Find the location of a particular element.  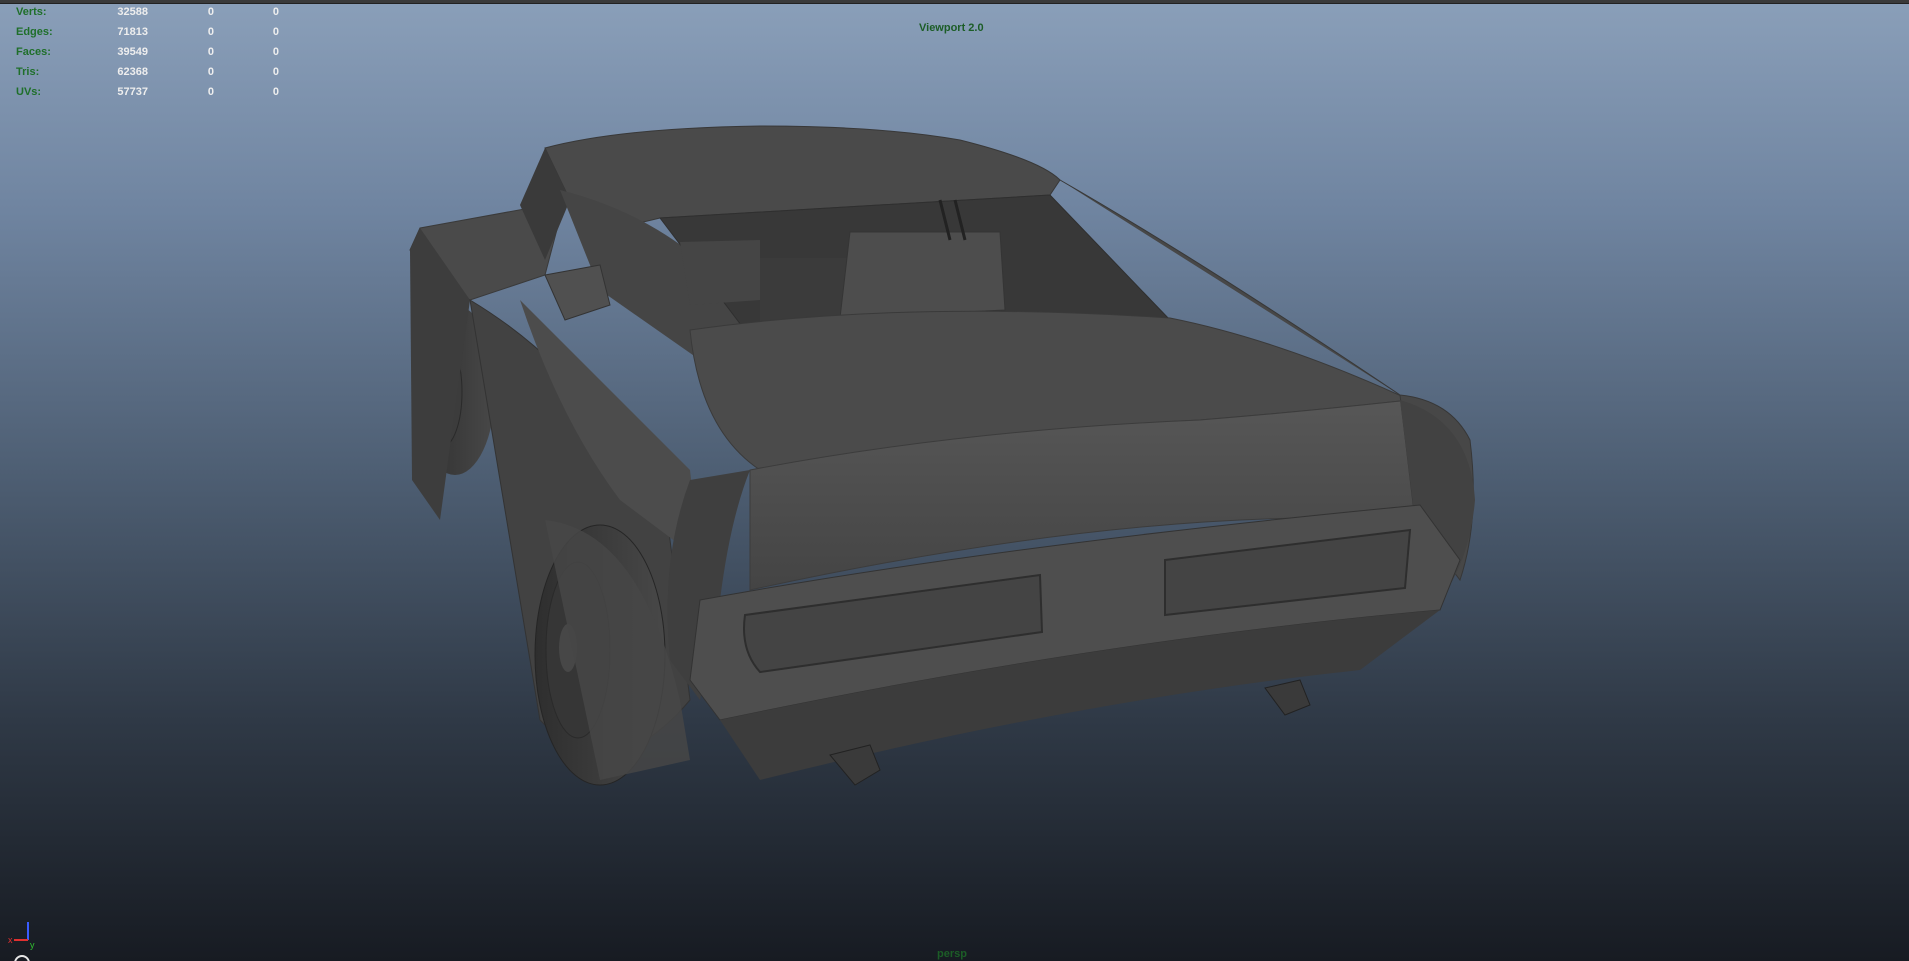

axis-gizmo-icon: x y is located at coordinates (21, 936).